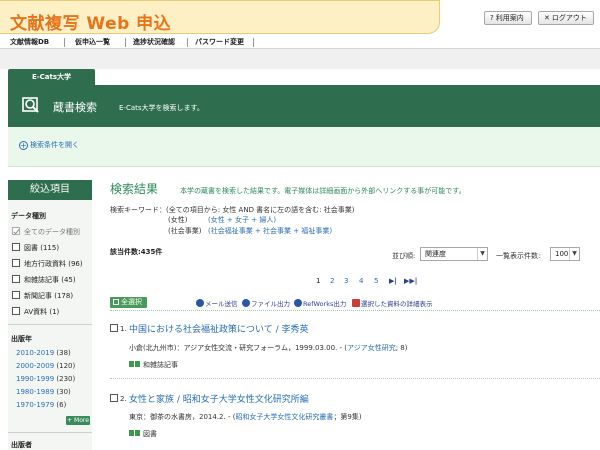  I want to click on page-link: 1, so click(318, 281).